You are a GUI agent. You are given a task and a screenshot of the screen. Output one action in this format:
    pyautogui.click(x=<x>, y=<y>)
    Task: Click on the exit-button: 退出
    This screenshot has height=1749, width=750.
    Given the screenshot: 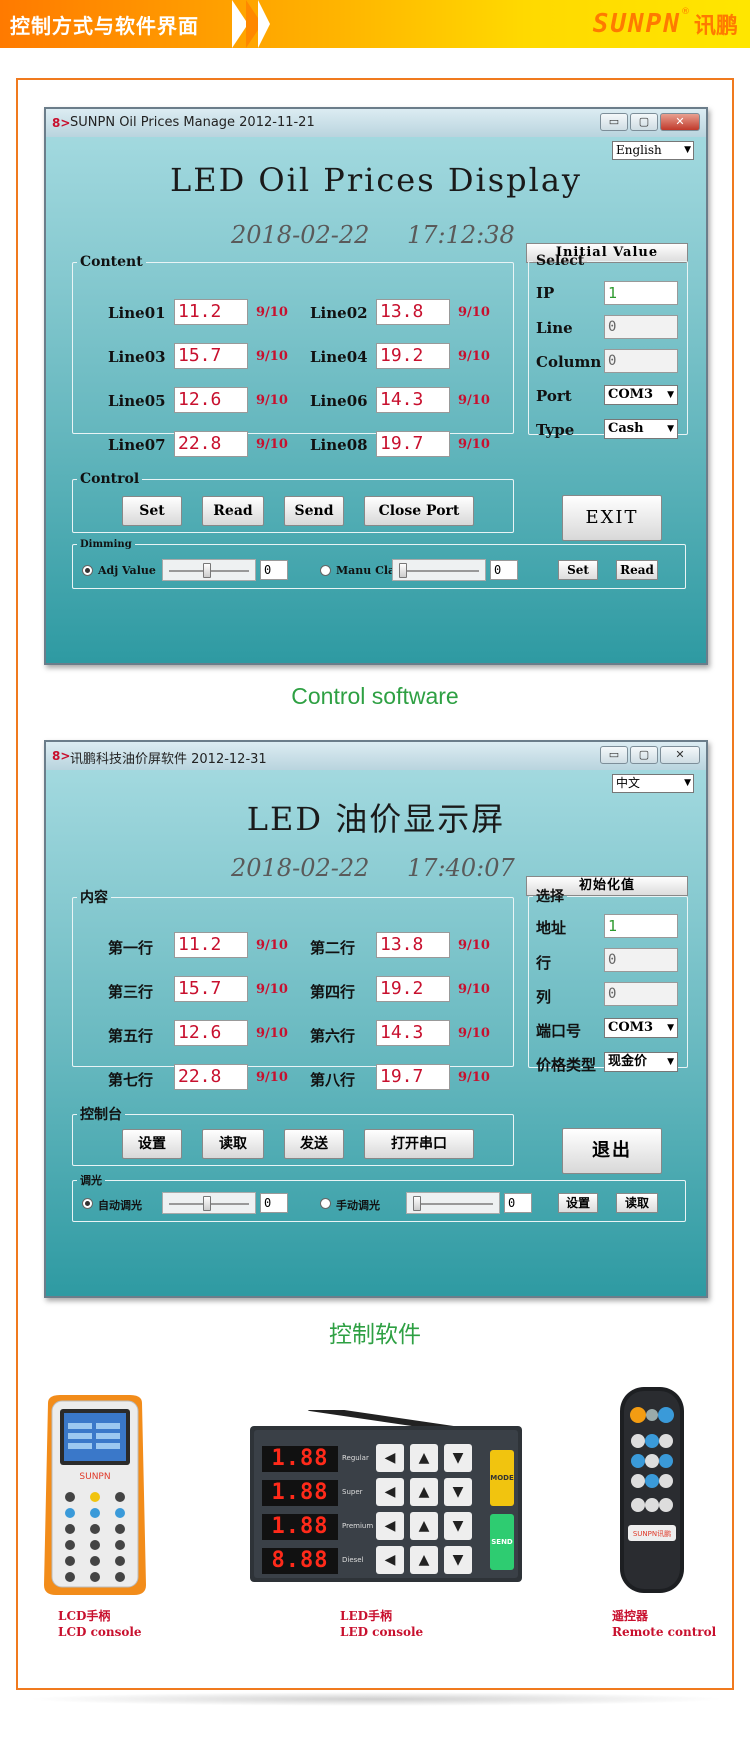 What is the action you would take?
    pyautogui.click(x=612, y=1151)
    